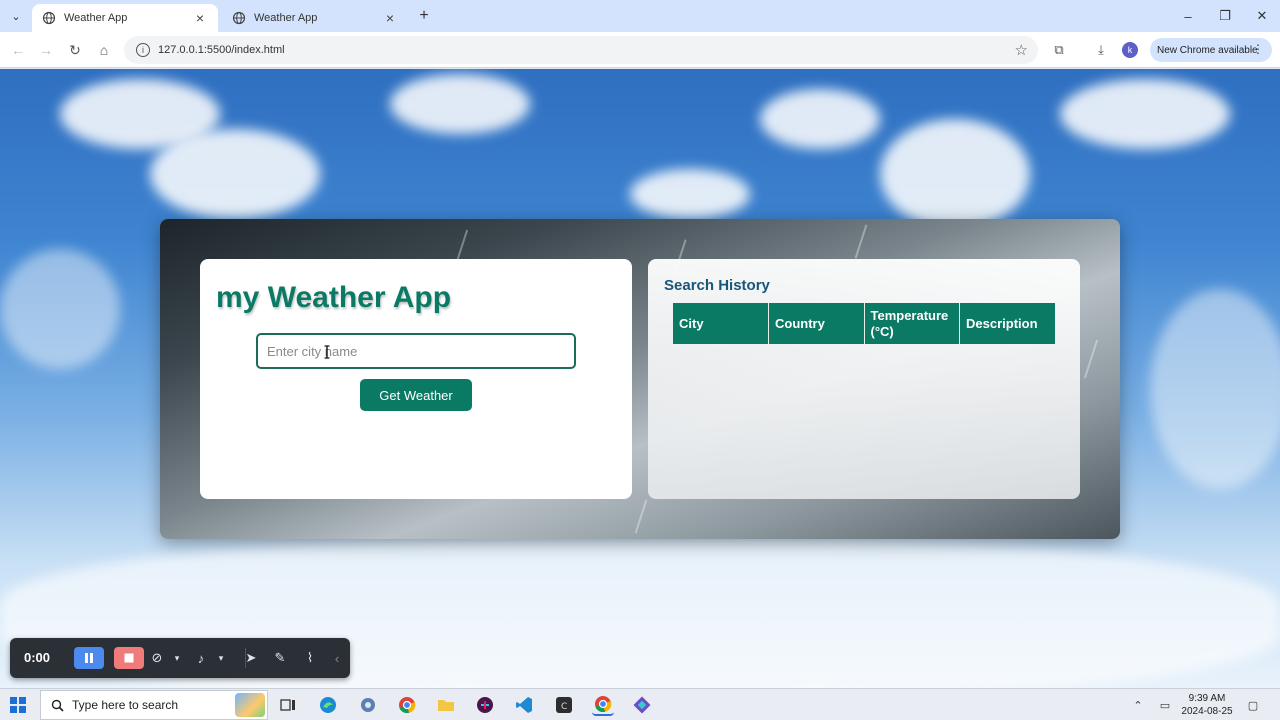 The width and height of the screenshot is (1280, 720). What do you see at coordinates (143, 50) in the screenshot?
I see `site-info-icon: i` at bounding box center [143, 50].